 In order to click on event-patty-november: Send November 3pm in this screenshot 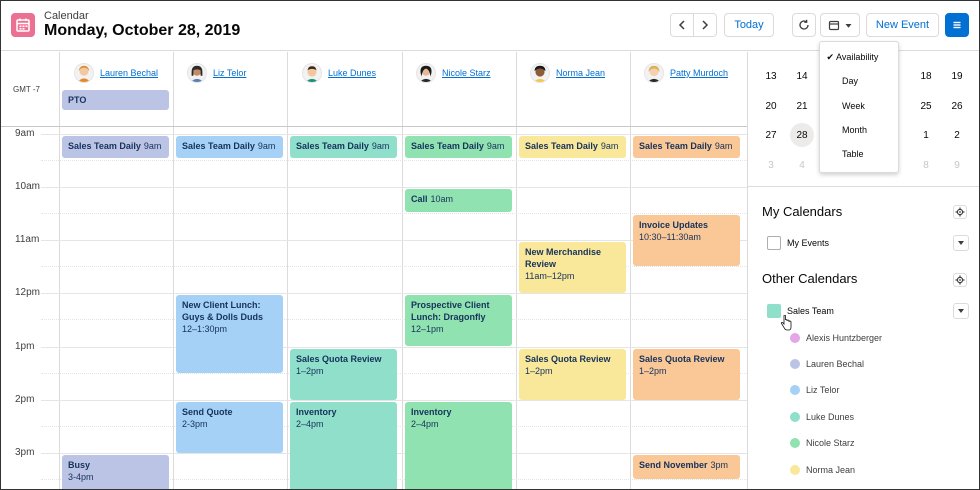, I will do `click(686, 467)`.